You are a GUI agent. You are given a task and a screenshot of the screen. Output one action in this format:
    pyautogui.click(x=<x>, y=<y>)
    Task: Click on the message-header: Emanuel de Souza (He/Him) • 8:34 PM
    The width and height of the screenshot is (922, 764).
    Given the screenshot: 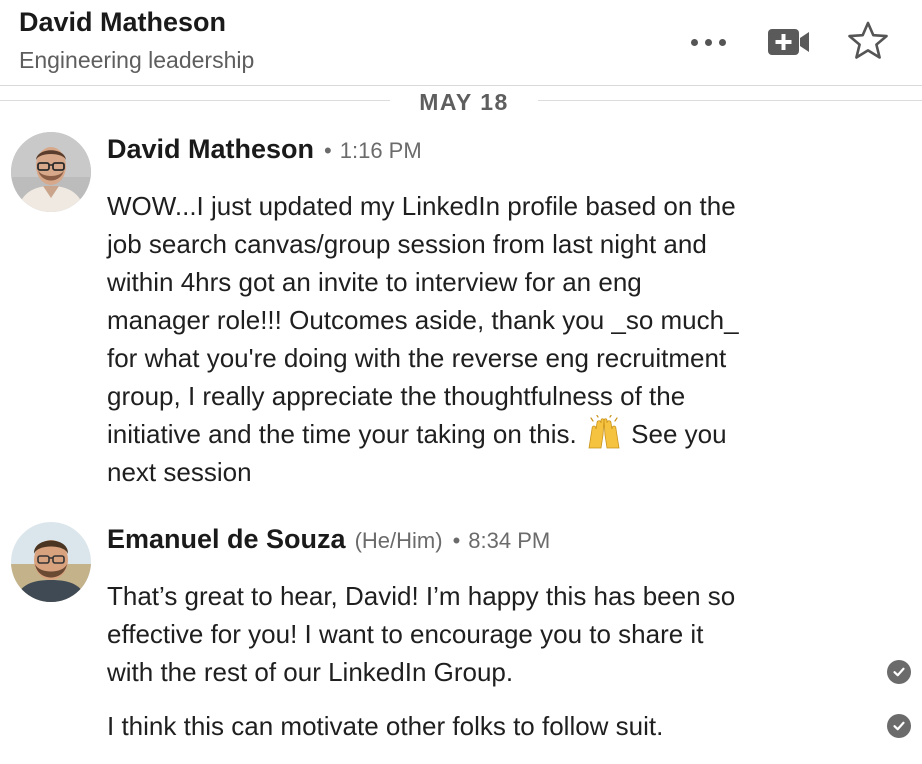 What is the action you would take?
    pyautogui.click(x=328, y=539)
    